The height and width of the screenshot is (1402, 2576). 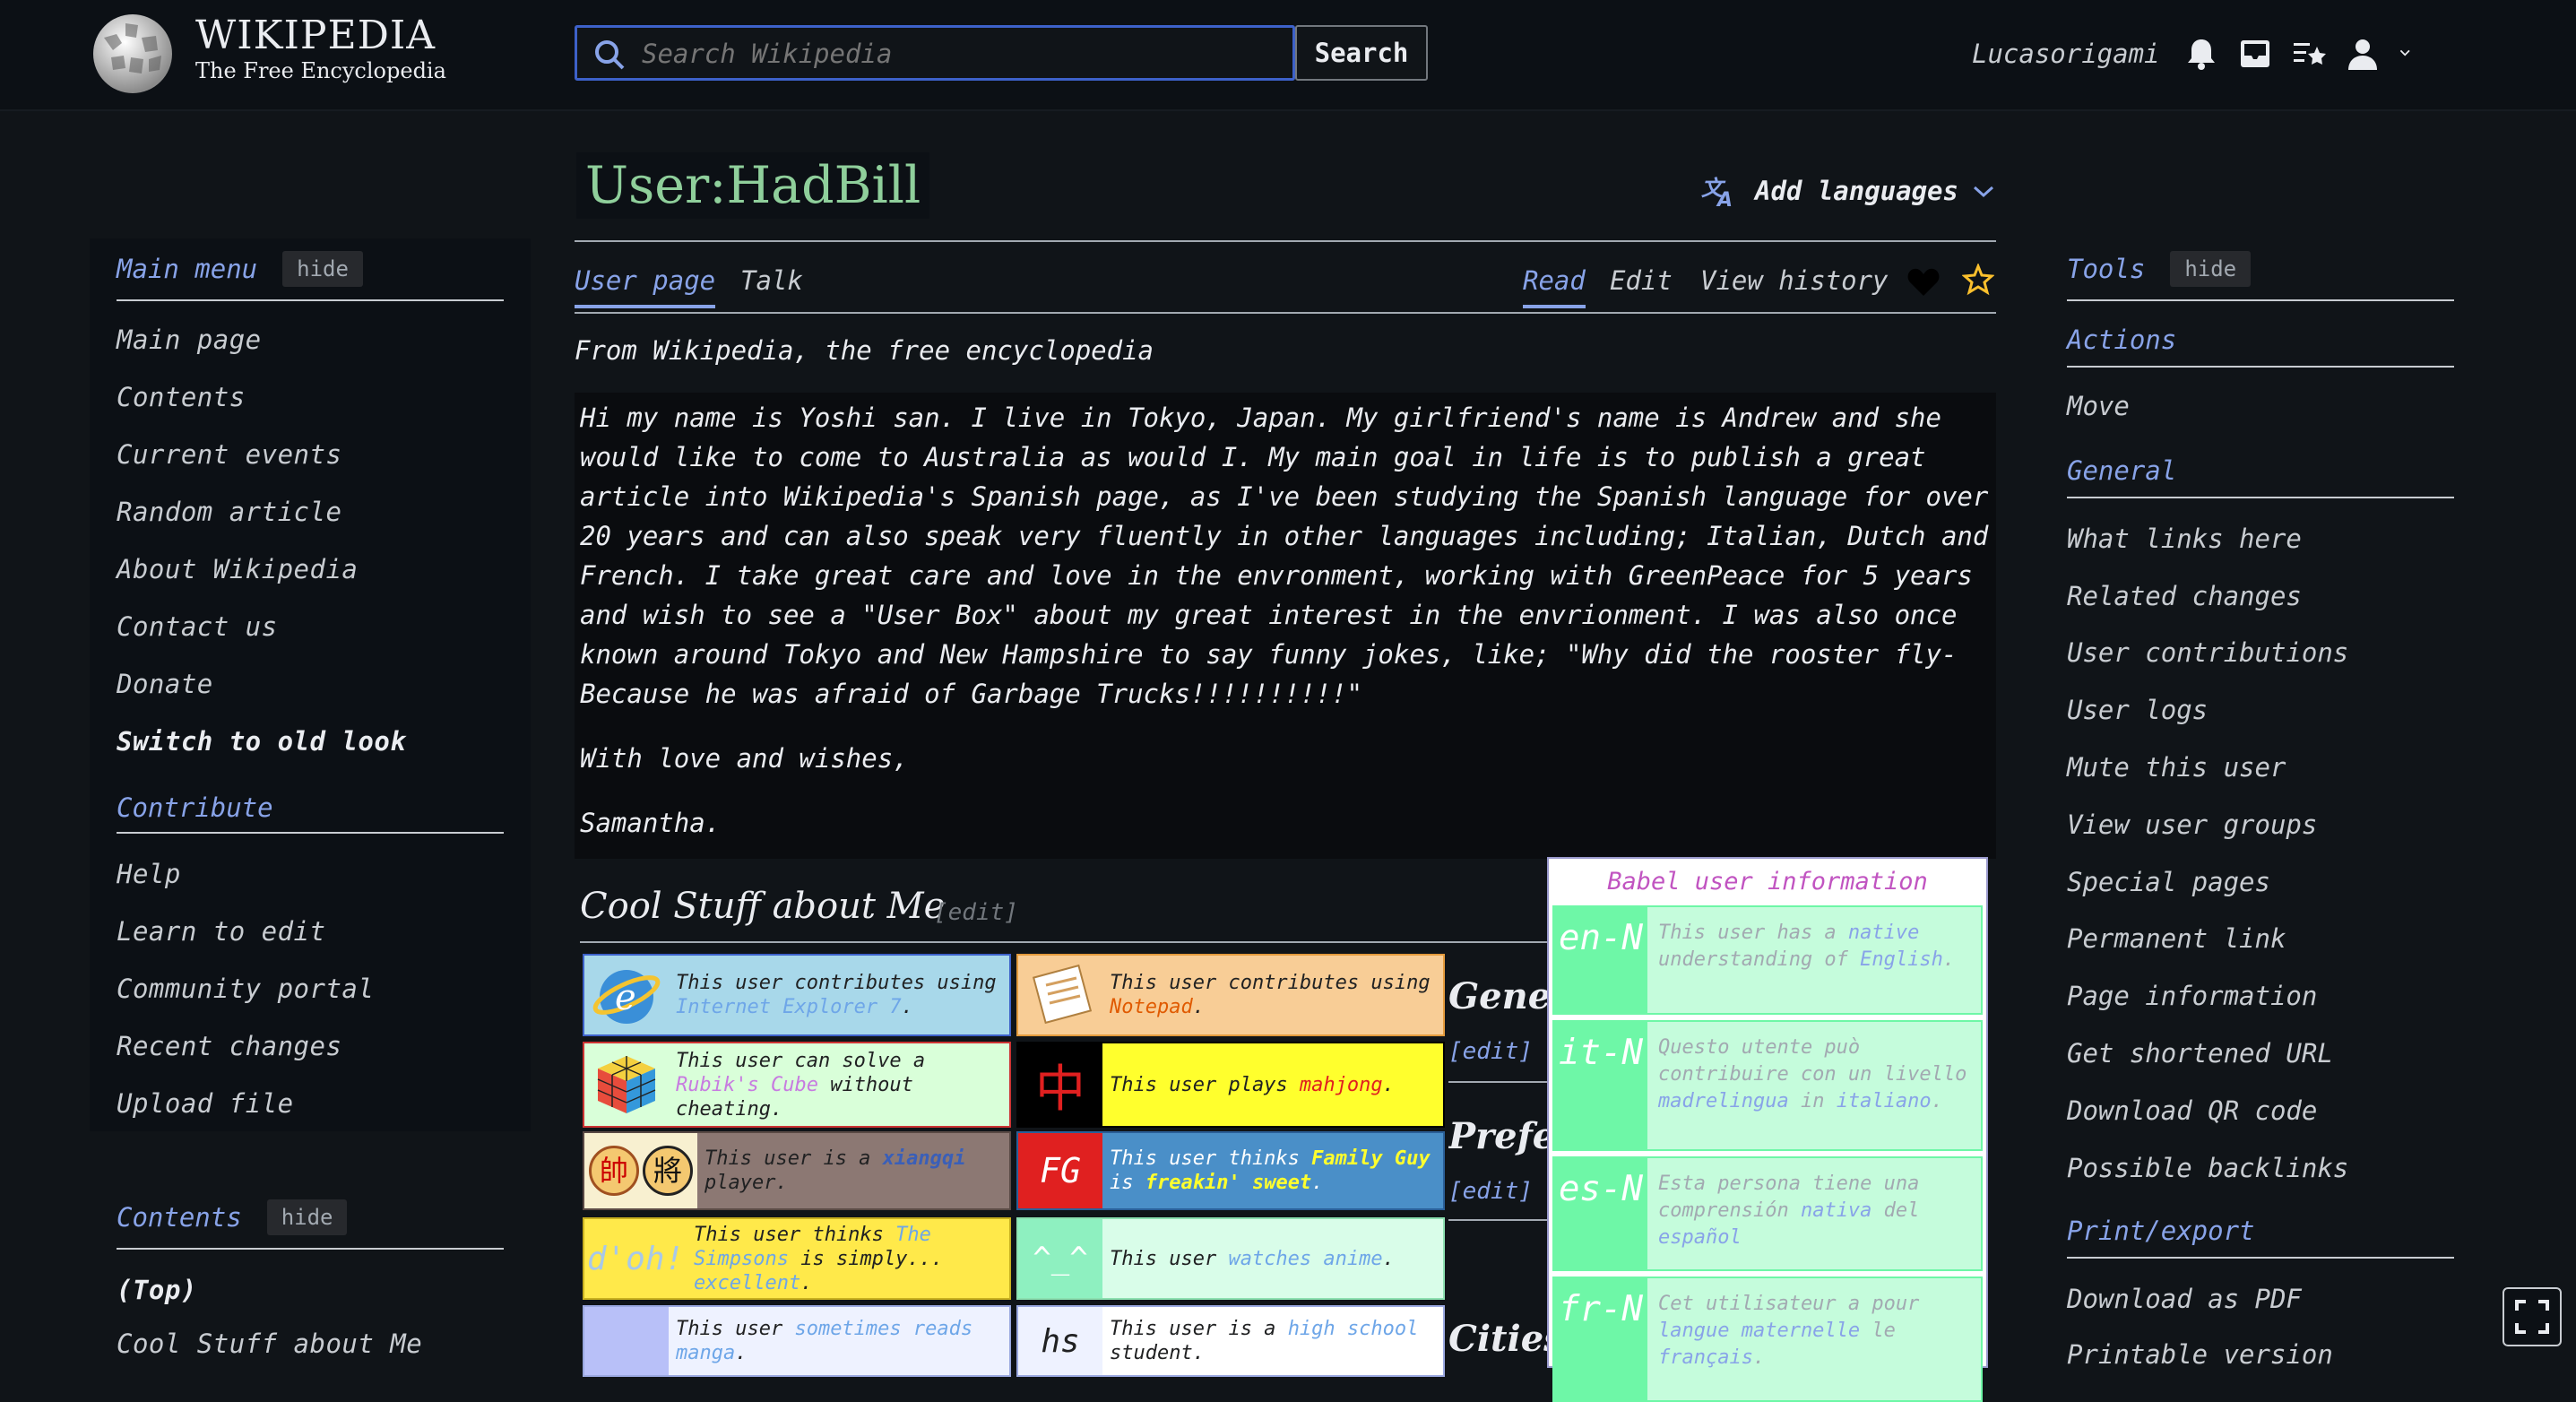 I want to click on search-input, so click(x=955, y=54).